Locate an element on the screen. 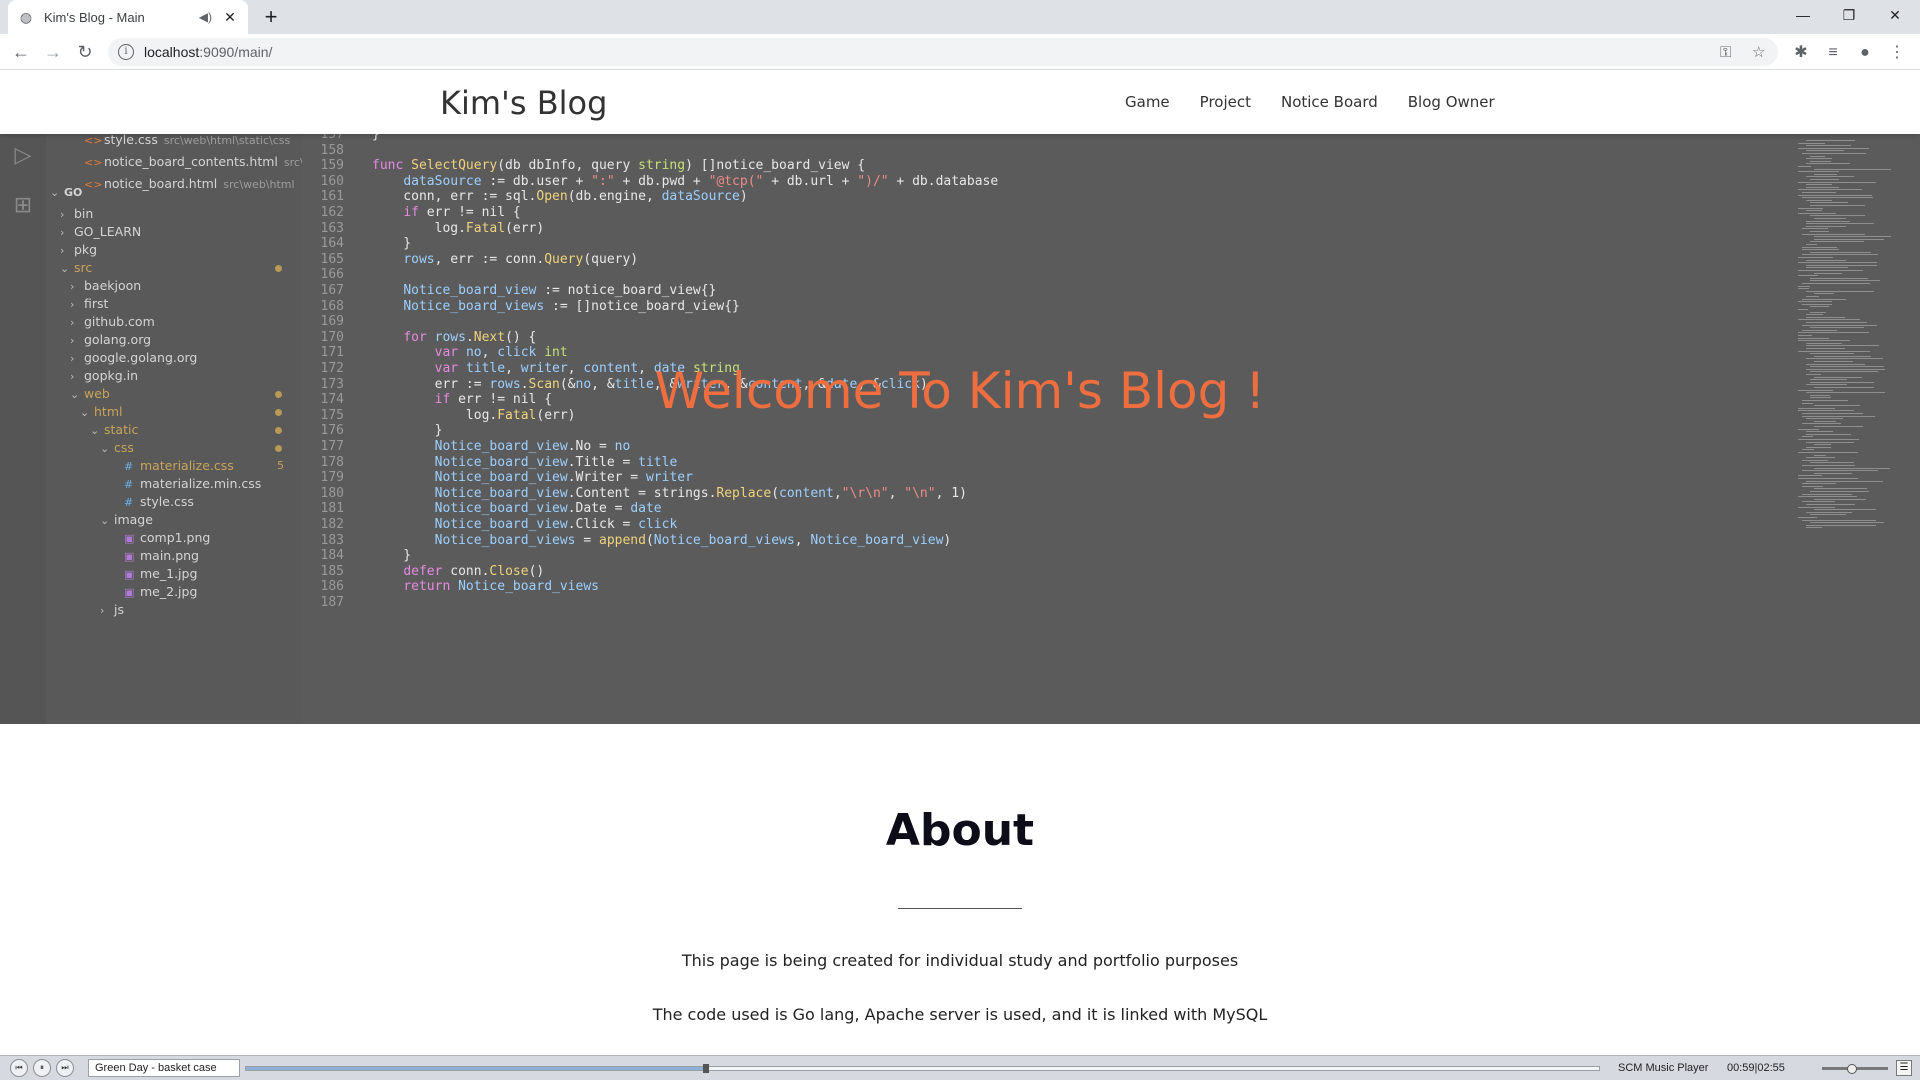  tree-folder: › GO_LEARN is located at coordinates (100, 232).